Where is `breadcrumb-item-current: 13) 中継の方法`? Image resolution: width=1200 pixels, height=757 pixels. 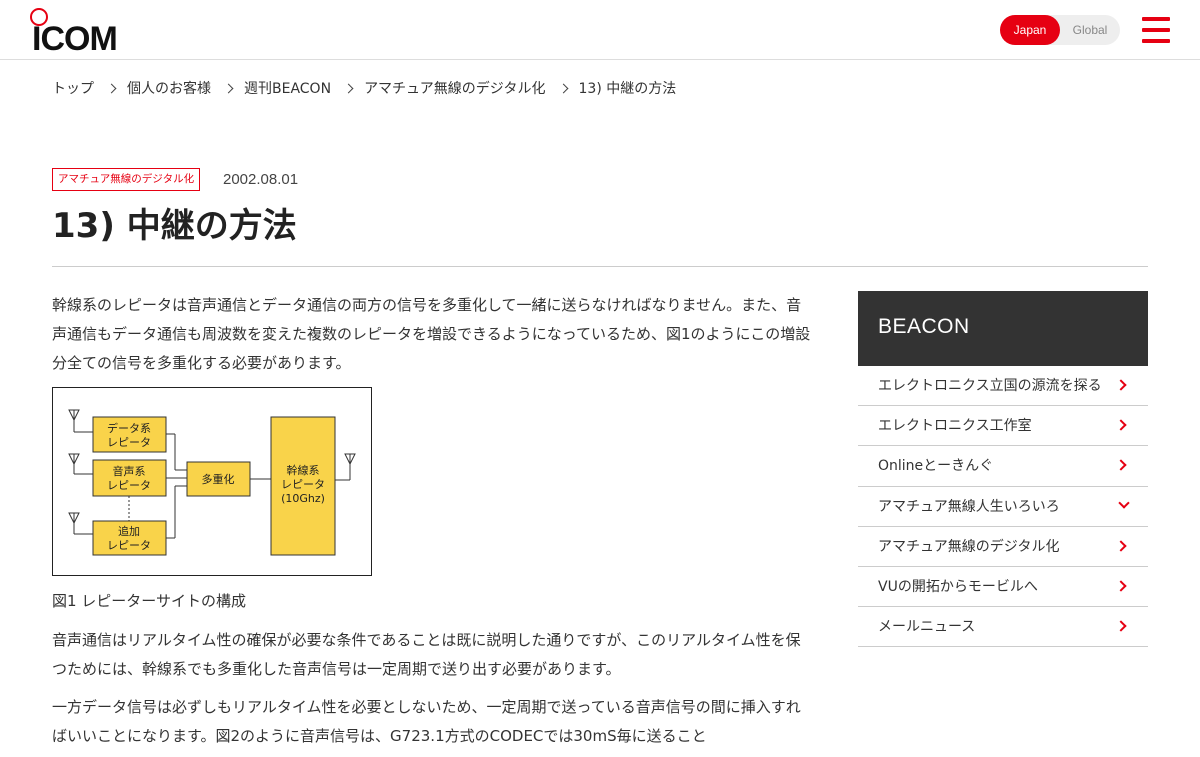 breadcrumb-item-current: 13) 中継の方法 is located at coordinates (627, 89).